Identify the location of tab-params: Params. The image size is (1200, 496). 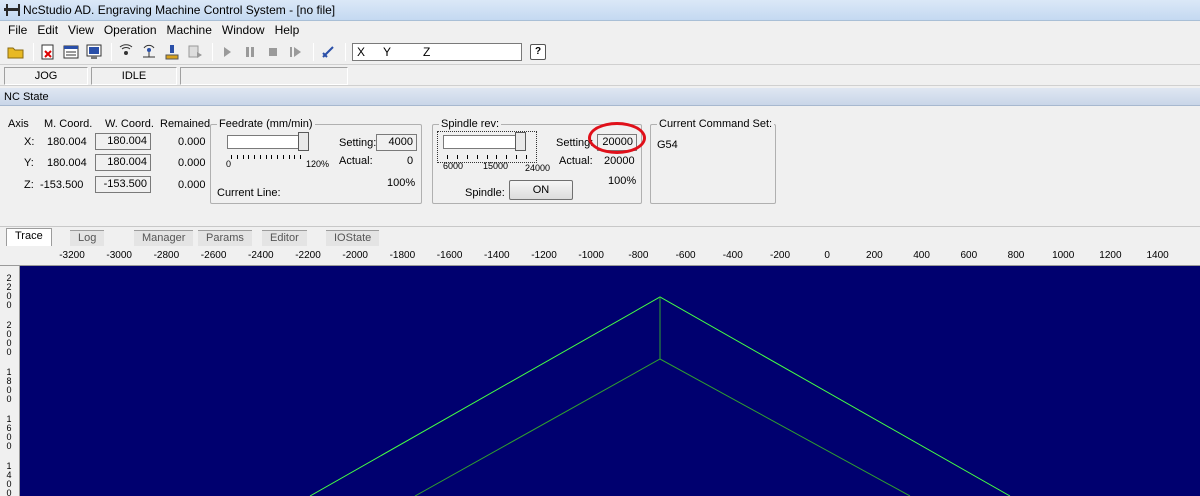
(225, 238).